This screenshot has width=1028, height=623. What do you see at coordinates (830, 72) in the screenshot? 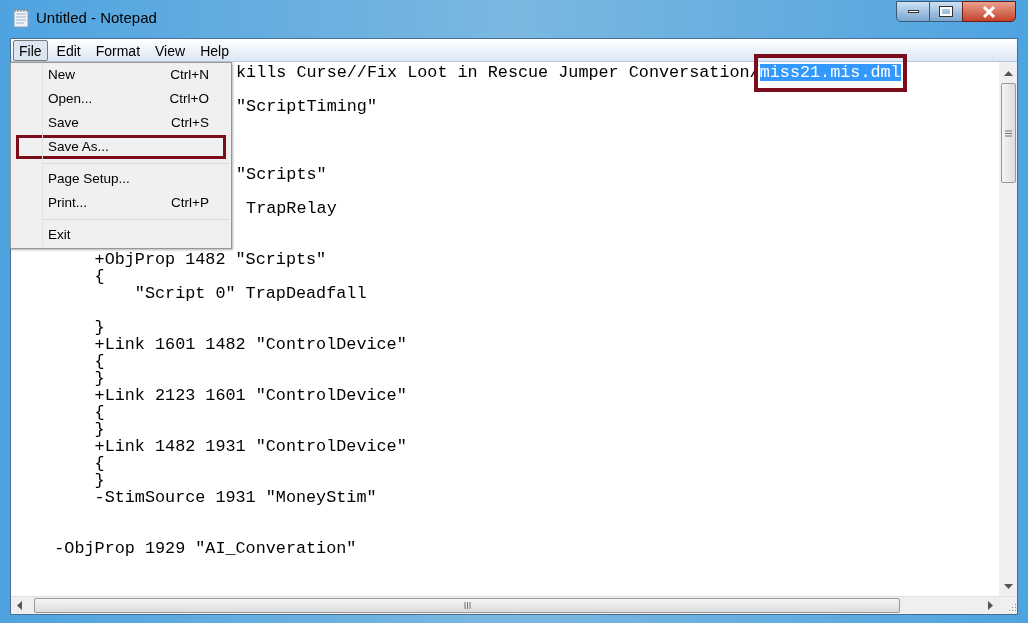
I see `selected-text: miss21.mis.dml` at bounding box center [830, 72].